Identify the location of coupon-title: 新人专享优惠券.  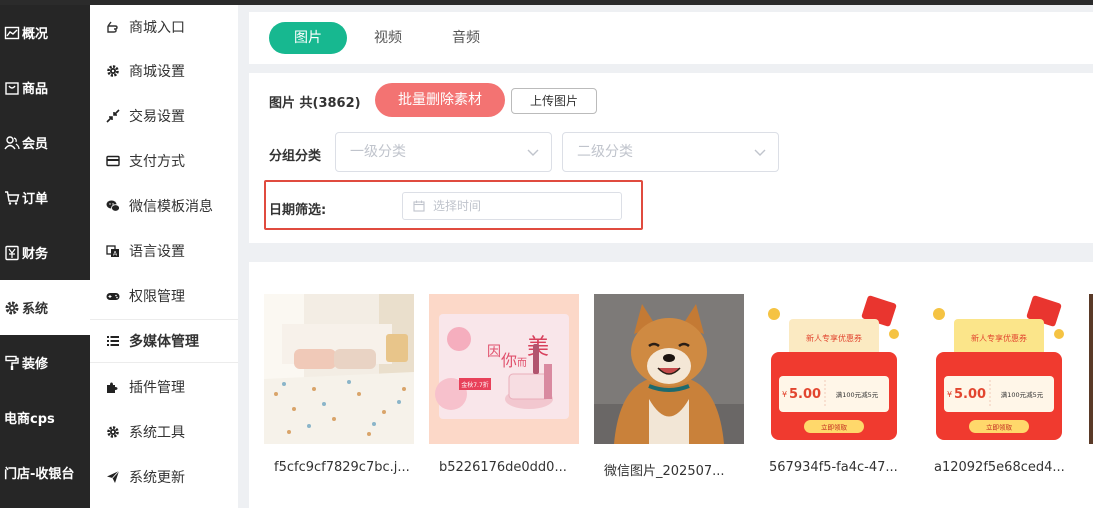
(999, 338).